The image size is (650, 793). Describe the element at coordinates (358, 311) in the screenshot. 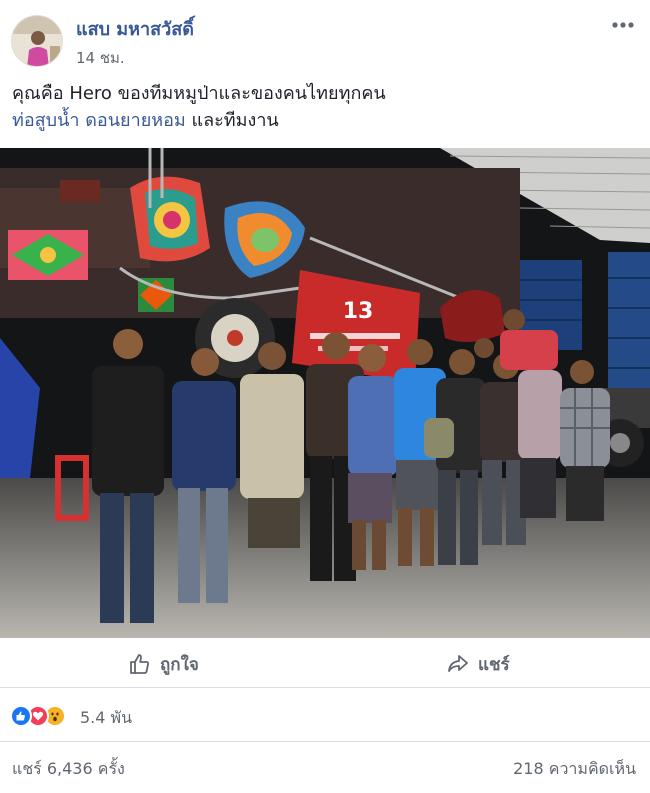

I see `banner-text: 13` at that location.